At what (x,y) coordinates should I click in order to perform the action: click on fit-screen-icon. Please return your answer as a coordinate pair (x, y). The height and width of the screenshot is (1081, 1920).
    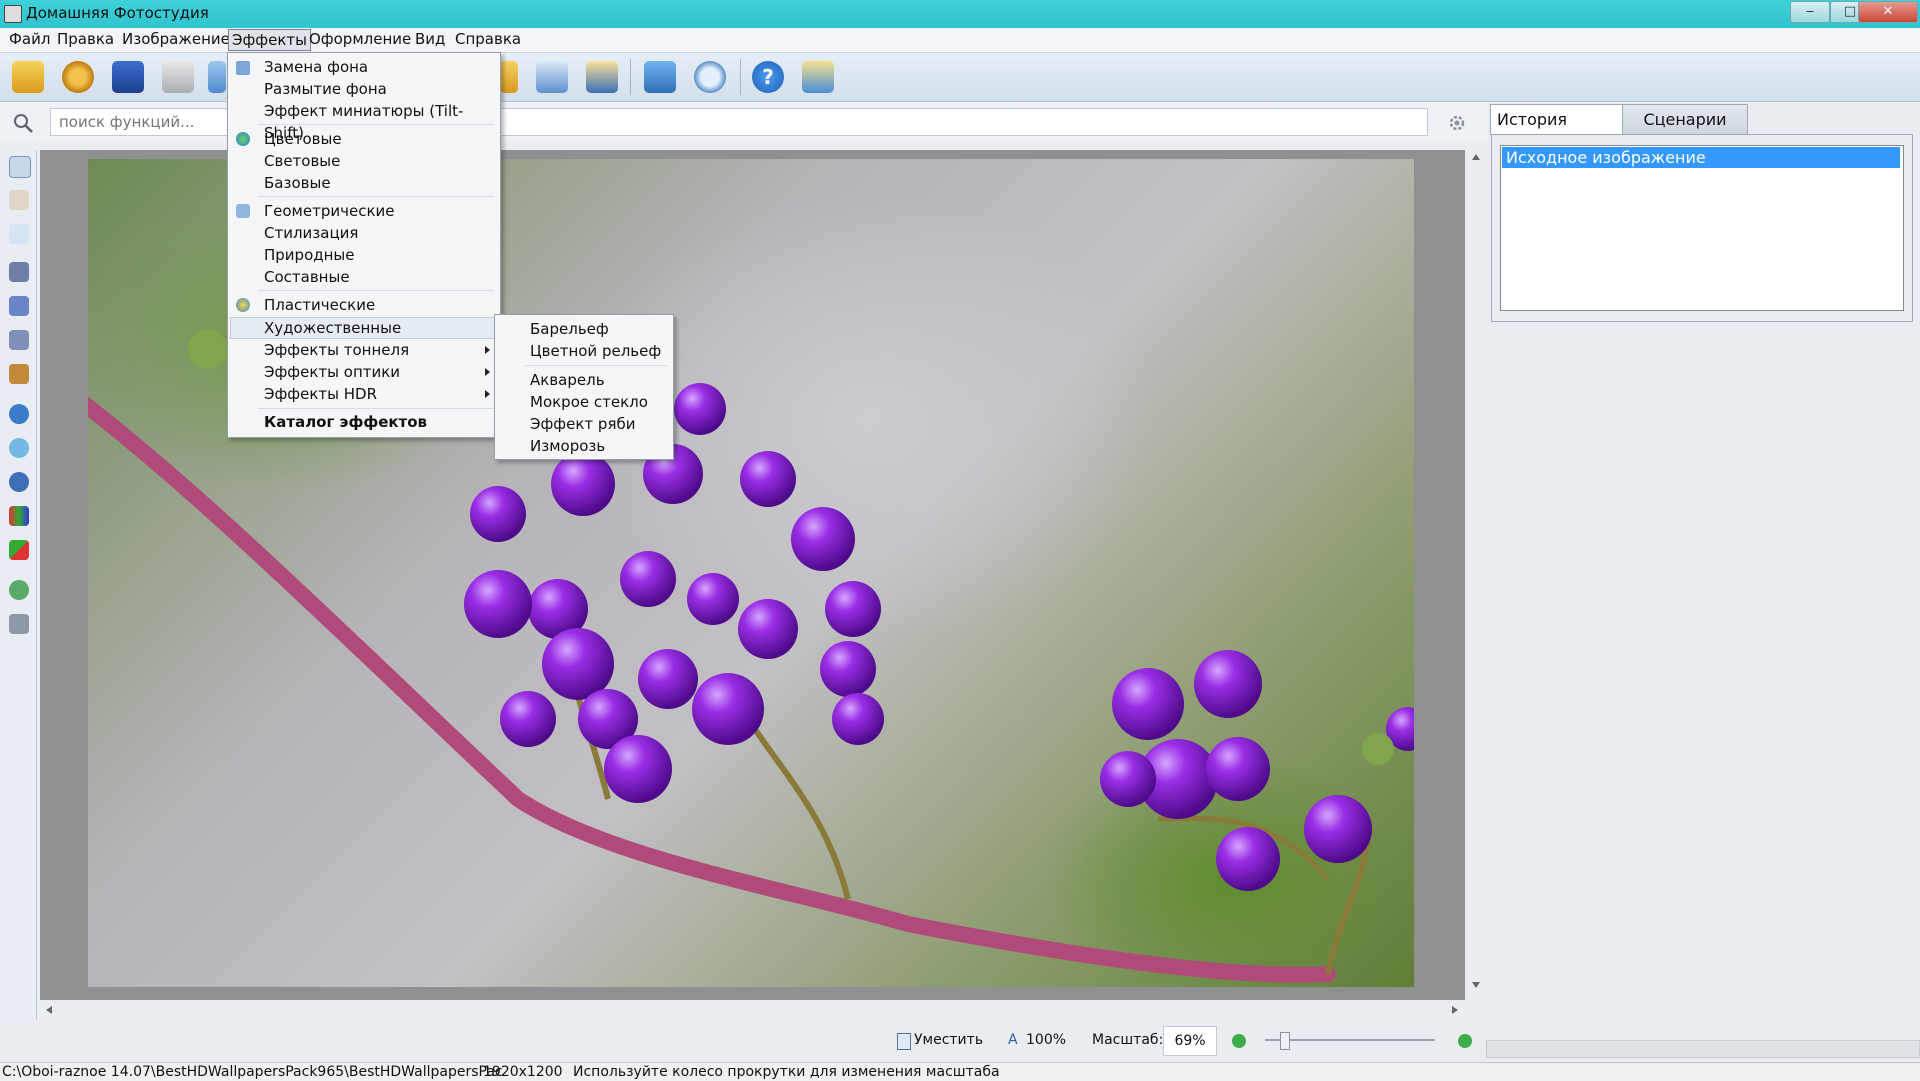
    Looking at the image, I should click on (660, 77).